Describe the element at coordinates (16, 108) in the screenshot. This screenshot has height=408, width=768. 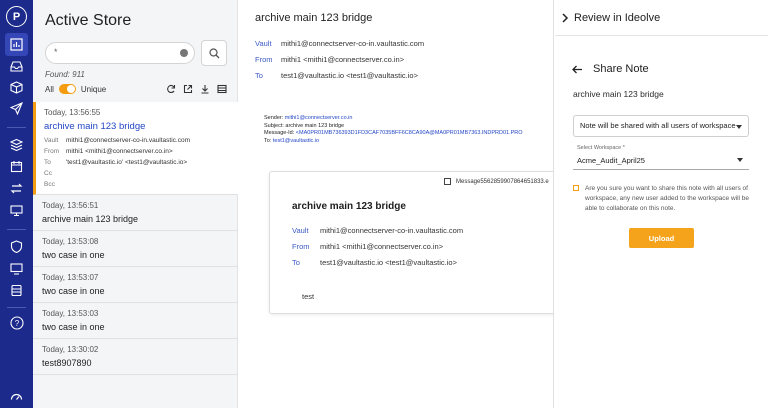
I see `send-icon` at that location.